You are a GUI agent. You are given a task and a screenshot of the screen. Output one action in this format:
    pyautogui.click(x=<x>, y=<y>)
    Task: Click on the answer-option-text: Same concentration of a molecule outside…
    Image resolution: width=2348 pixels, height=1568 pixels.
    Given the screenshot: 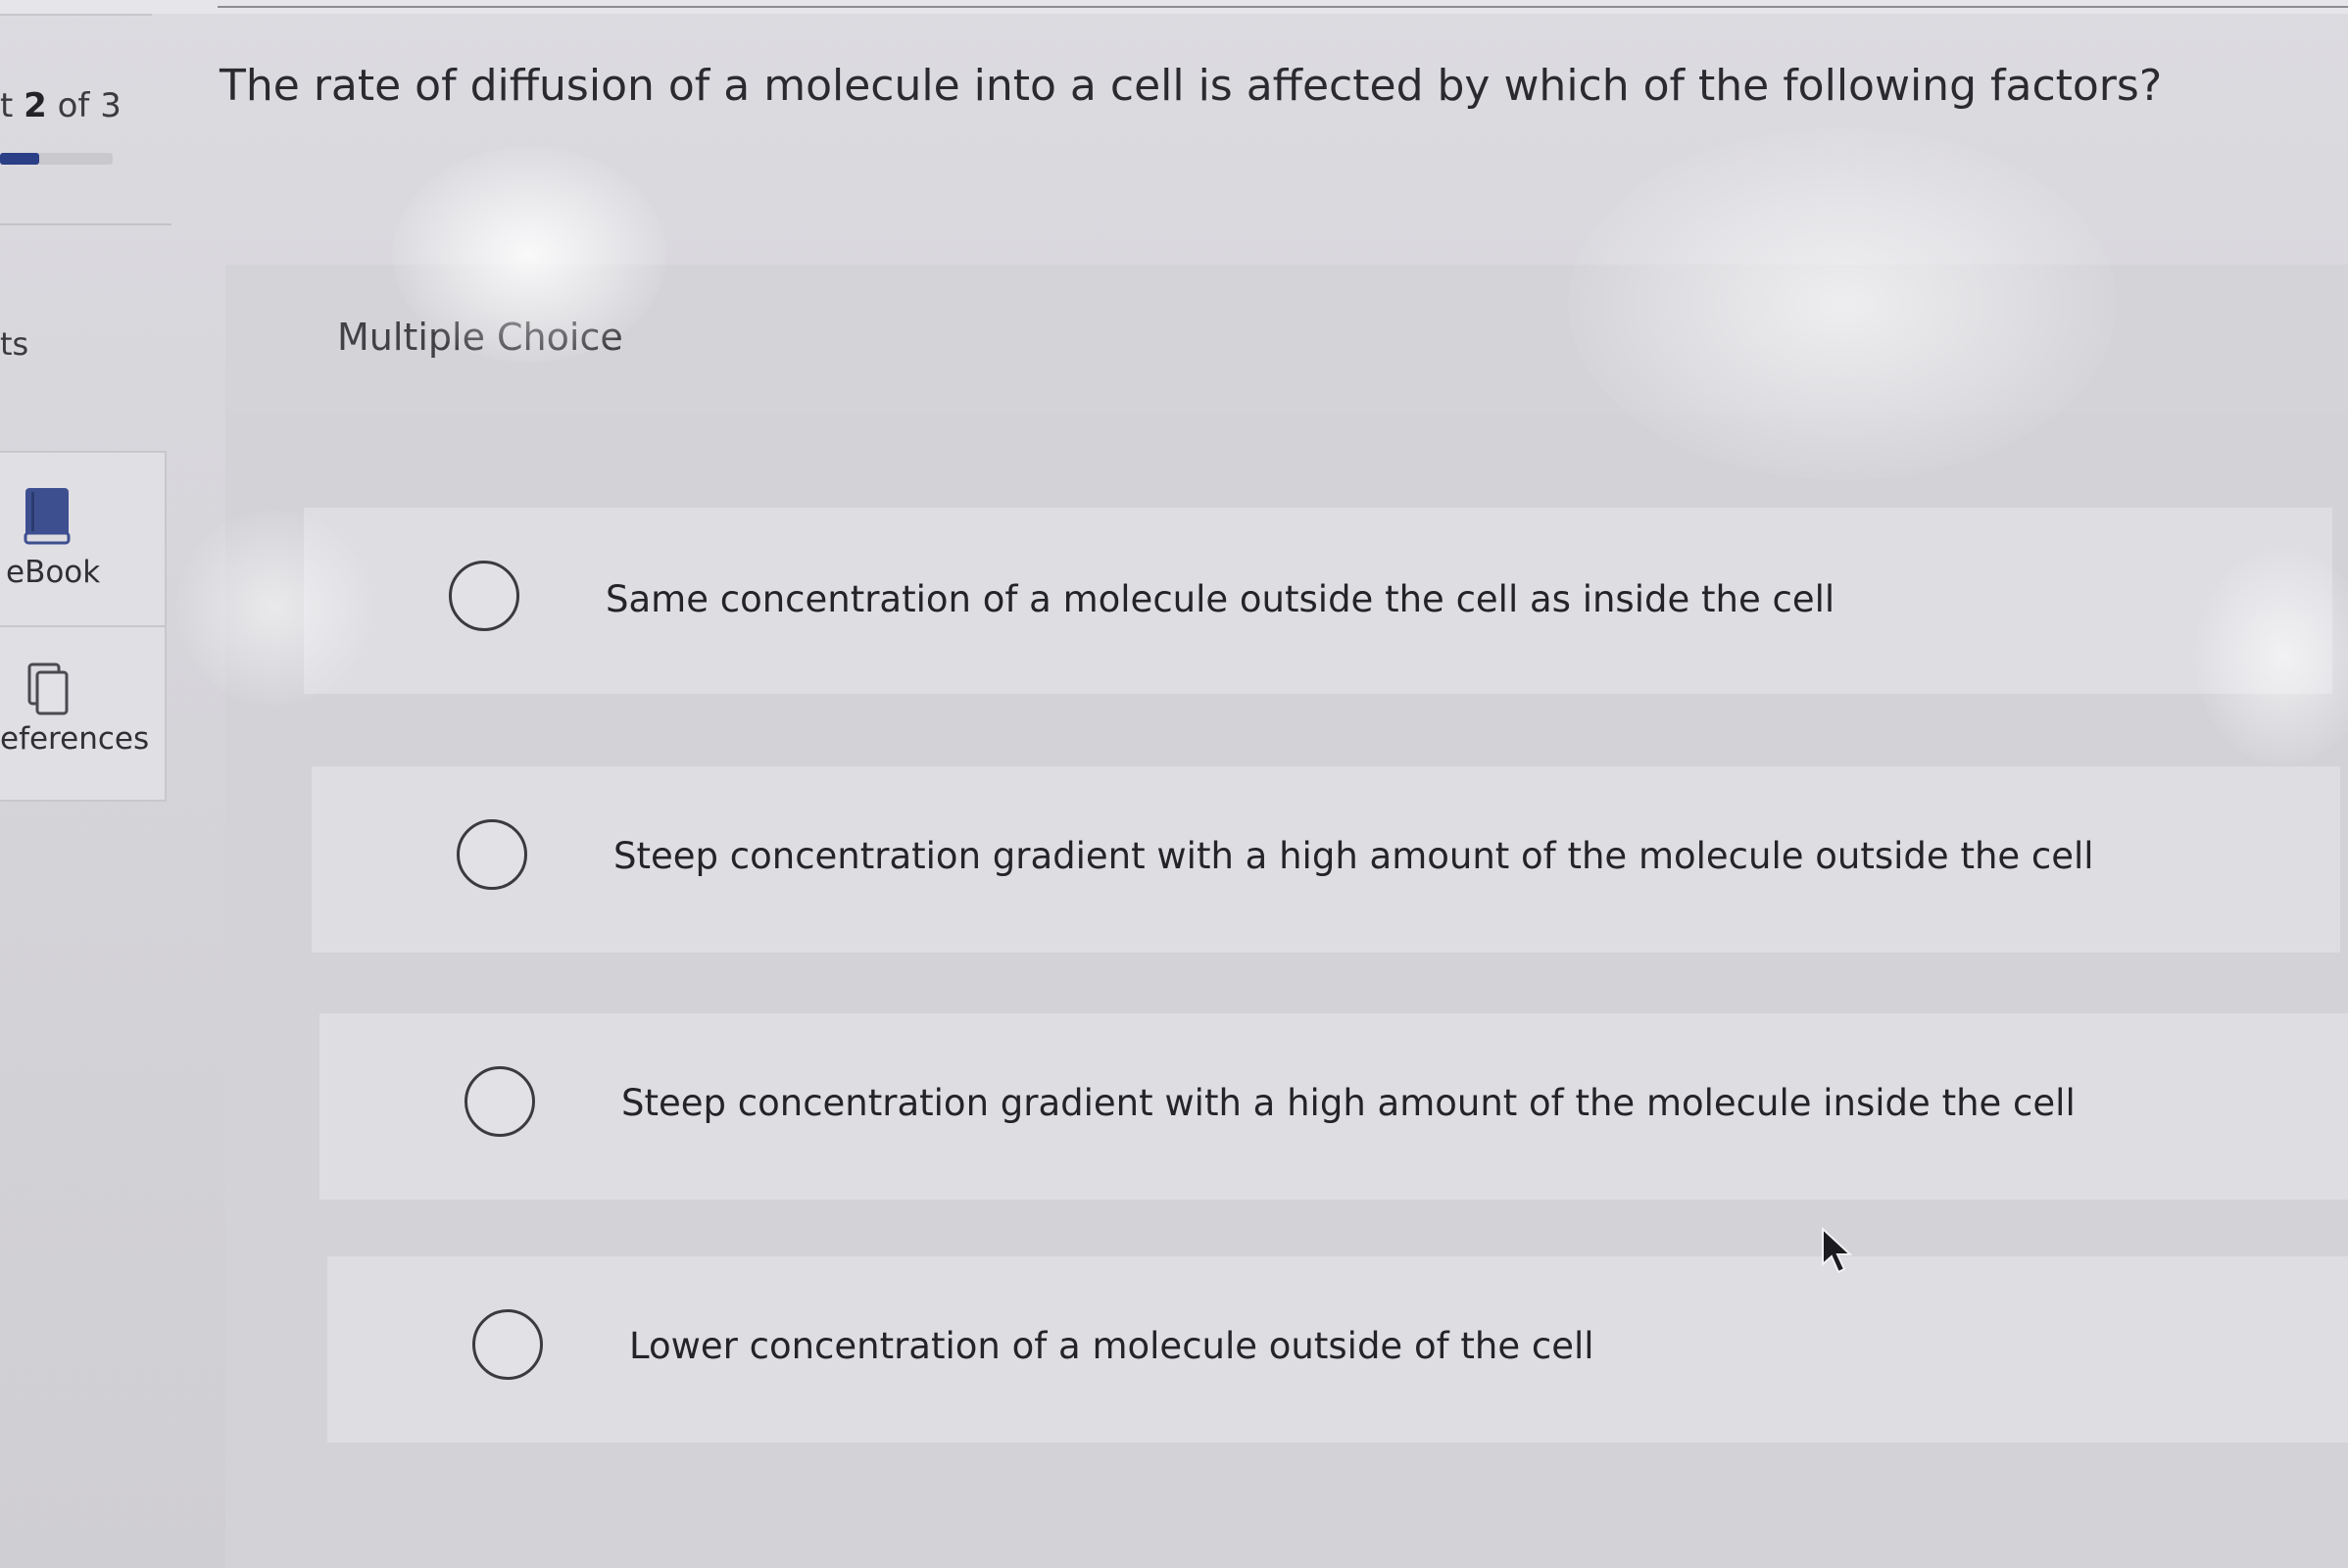 What is the action you would take?
    pyautogui.click(x=1220, y=599)
    